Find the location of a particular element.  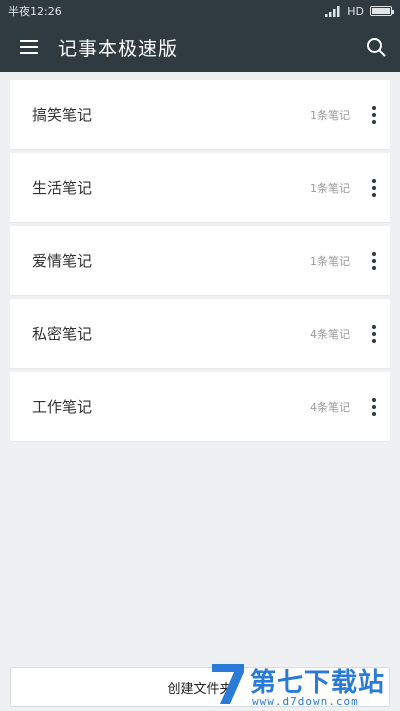

notebook-item: 搞笑笔记 1条笔记 is located at coordinates (200, 114).